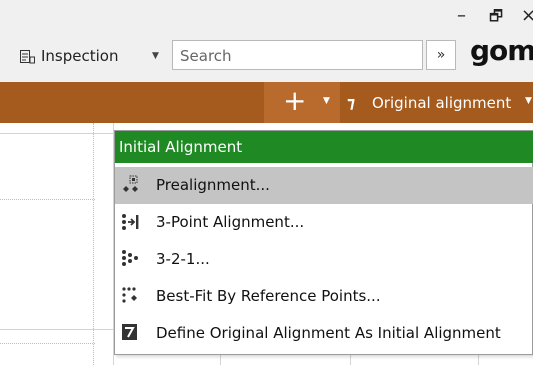 Image resolution: width=533 pixels, height=365 pixels. What do you see at coordinates (501, 50) in the screenshot?
I see `brand-logo: gom` at bounding box center [501, 50].